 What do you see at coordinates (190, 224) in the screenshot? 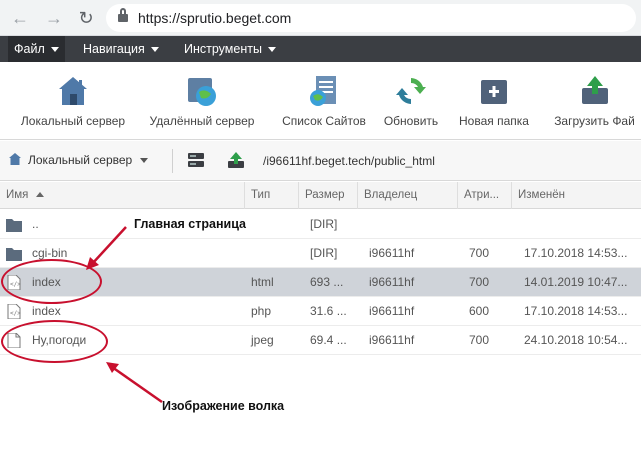
I see `annotation-main-page: Главная страница` at bounding box center [190, 224].